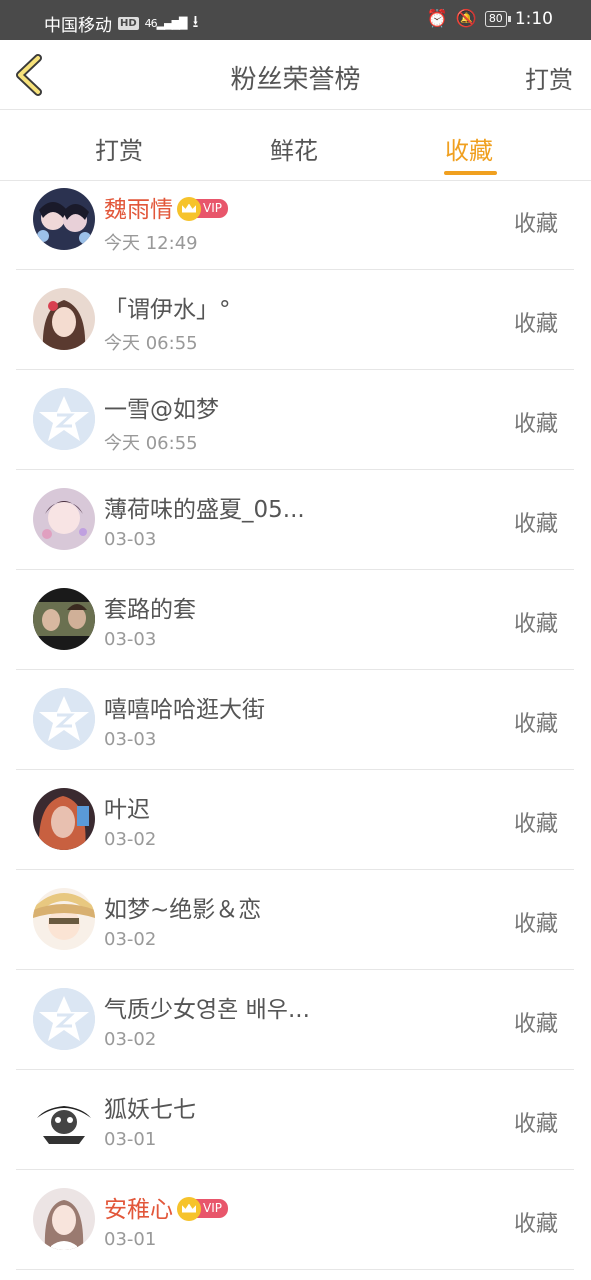 This screenshot has height=1280, width=591. I want to click on signal-icon: 46▂▄▆█, so click(166, 23).